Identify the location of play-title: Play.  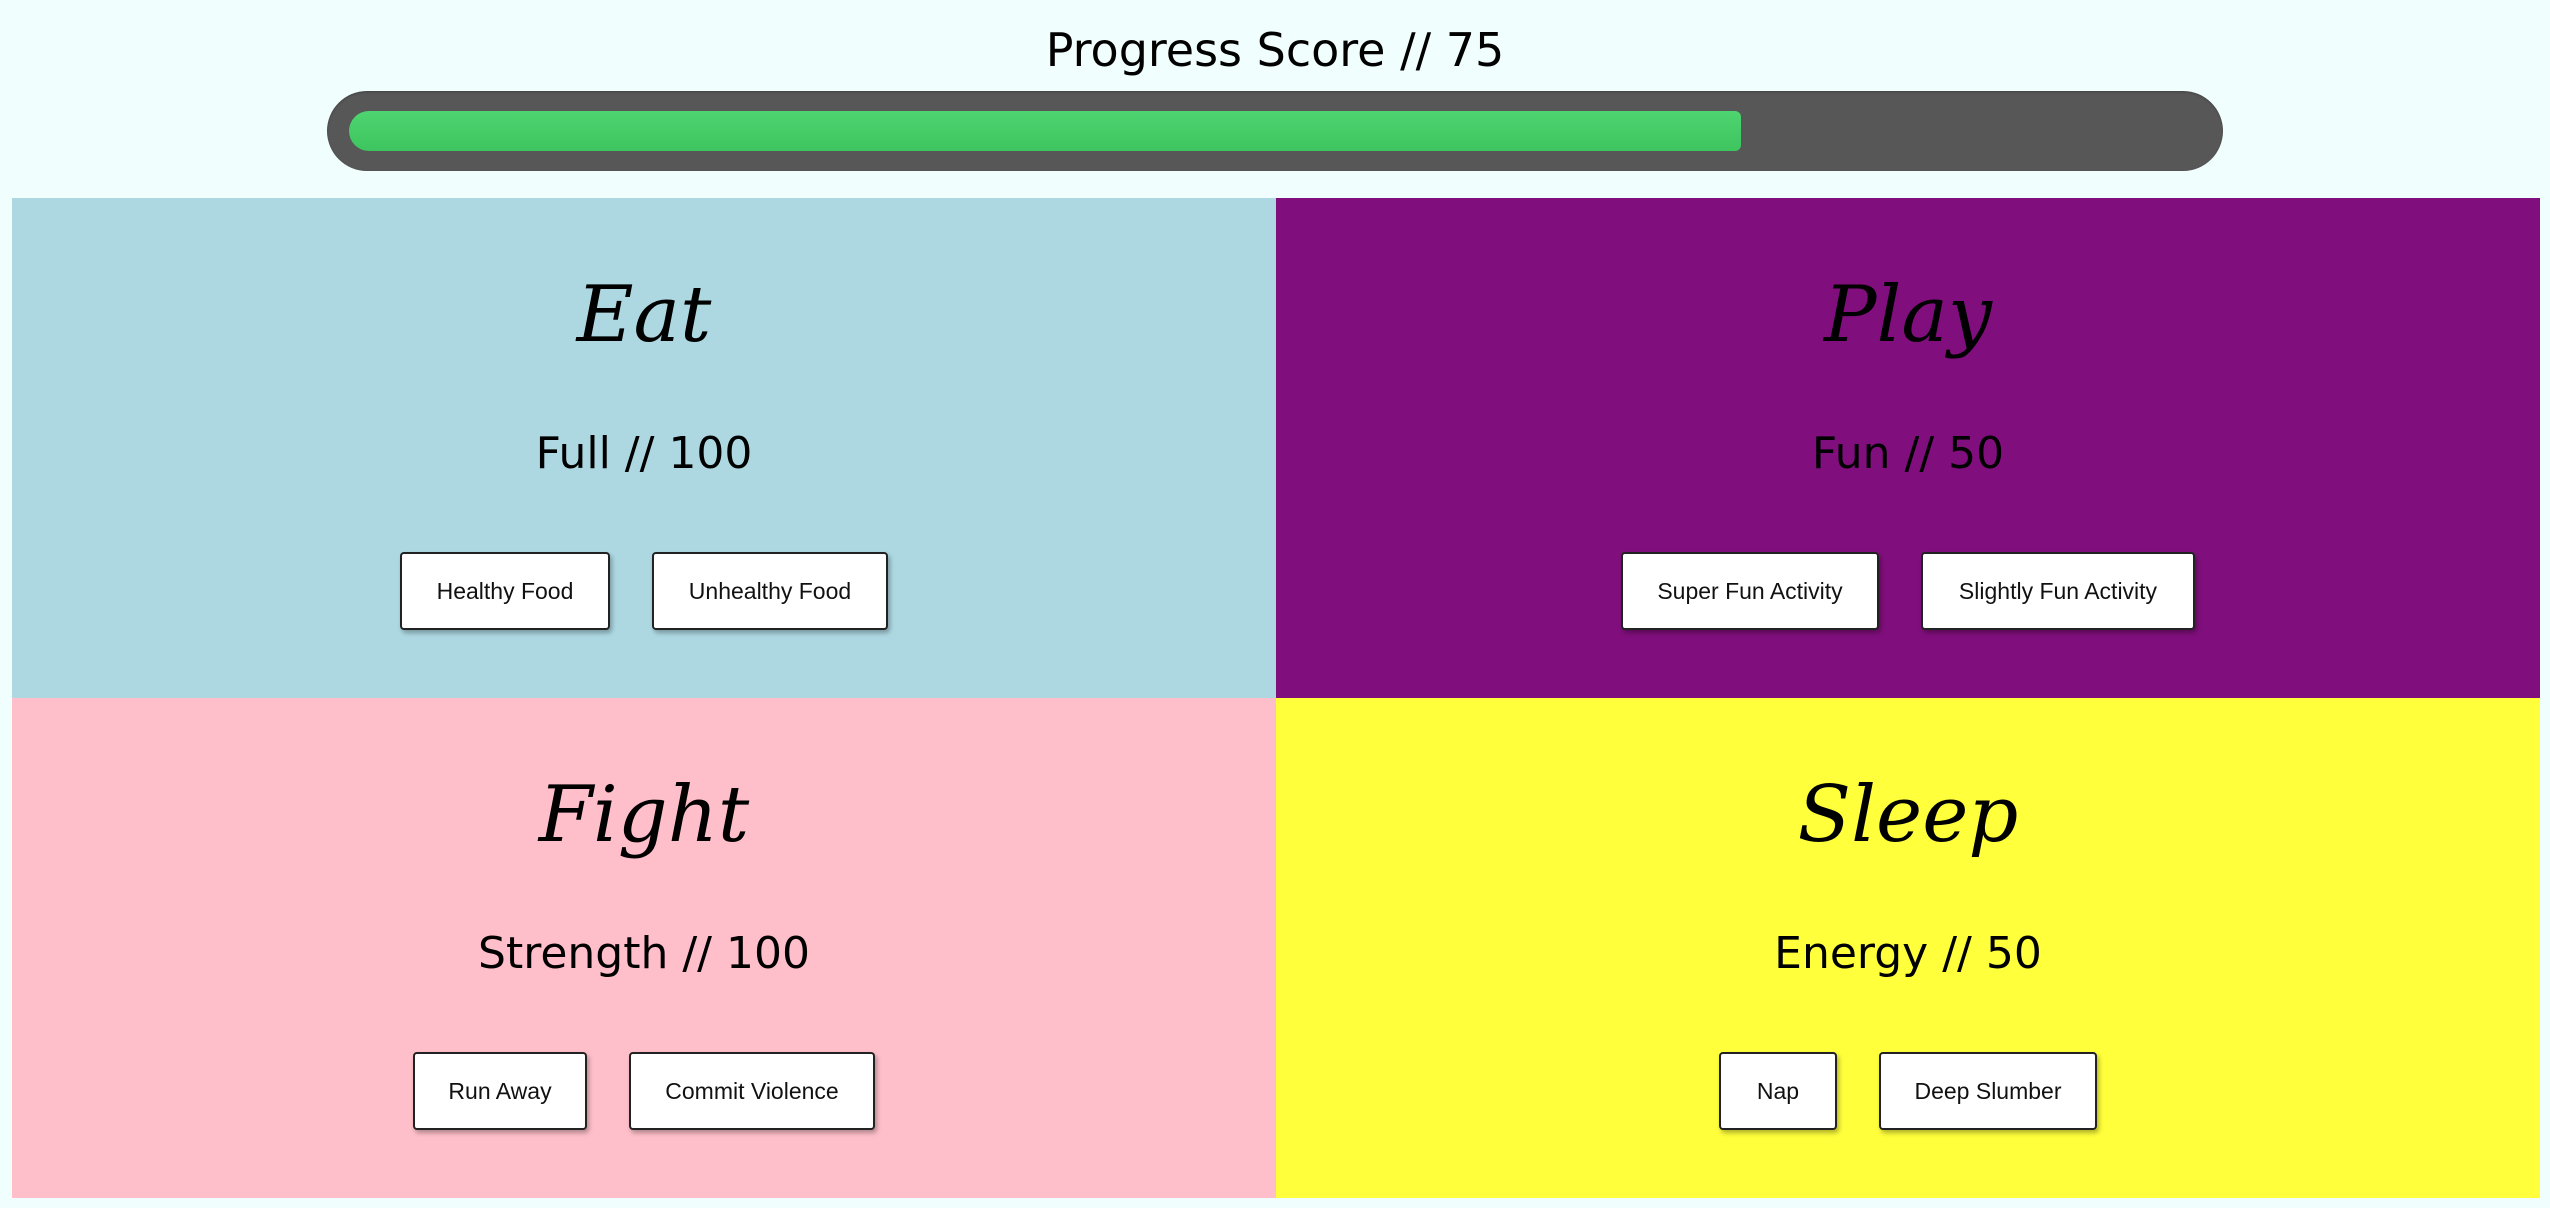
(1908, 315).